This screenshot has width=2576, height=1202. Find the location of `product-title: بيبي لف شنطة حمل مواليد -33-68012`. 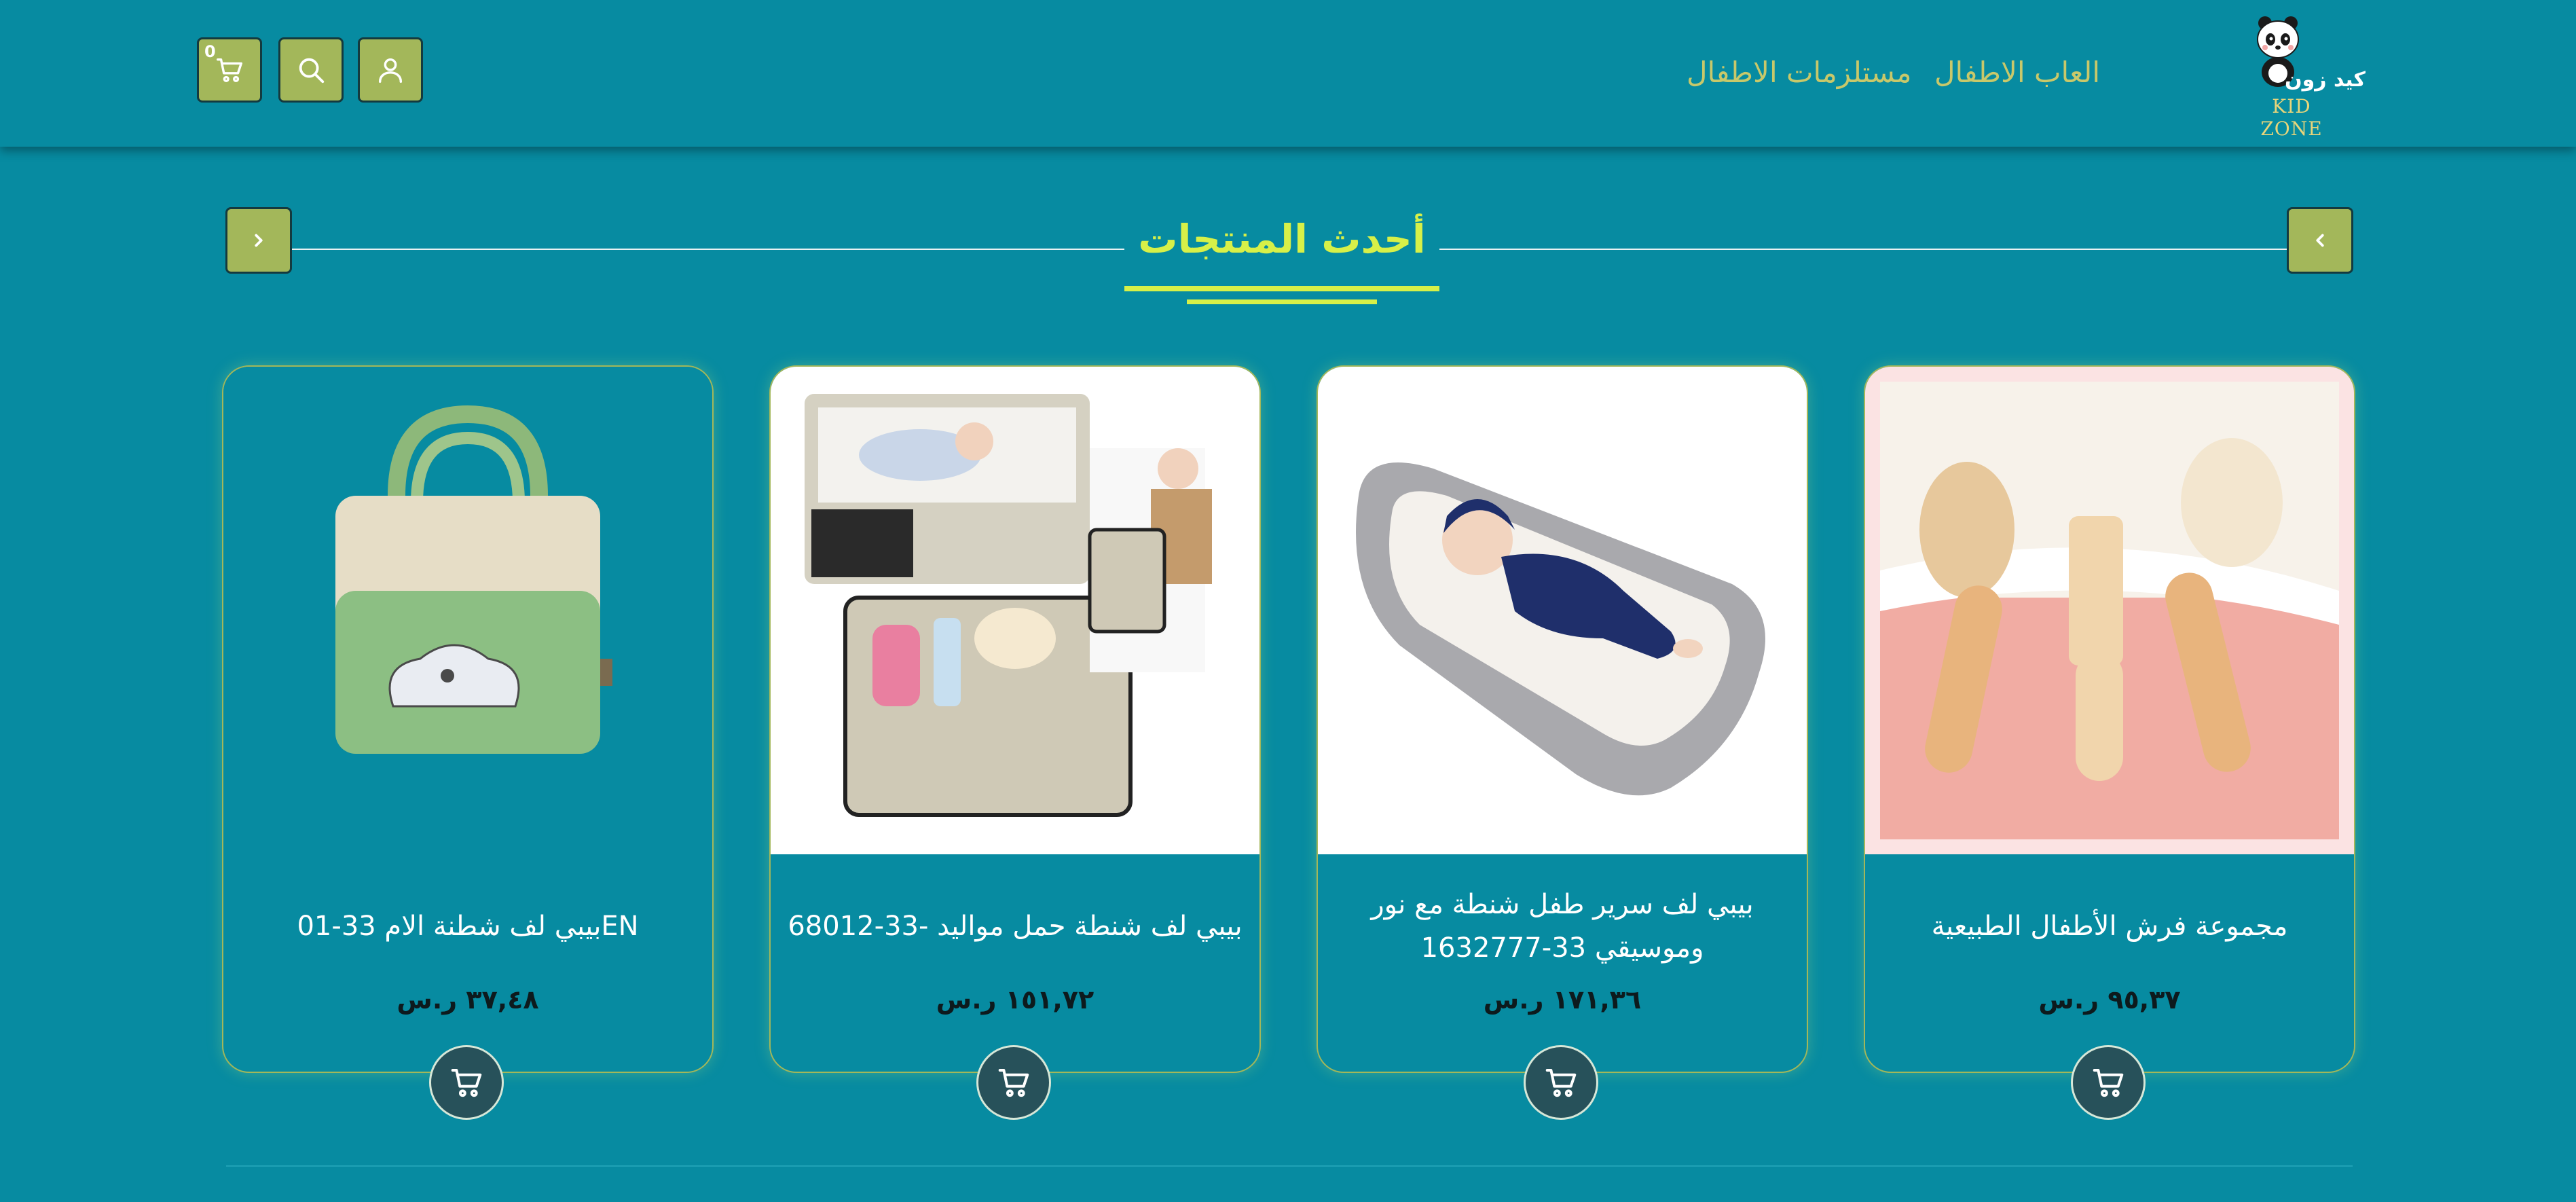

product-title: بيبي لف شنطة حمل مواليد -33-68012 is located at coordinates (1015, 926).